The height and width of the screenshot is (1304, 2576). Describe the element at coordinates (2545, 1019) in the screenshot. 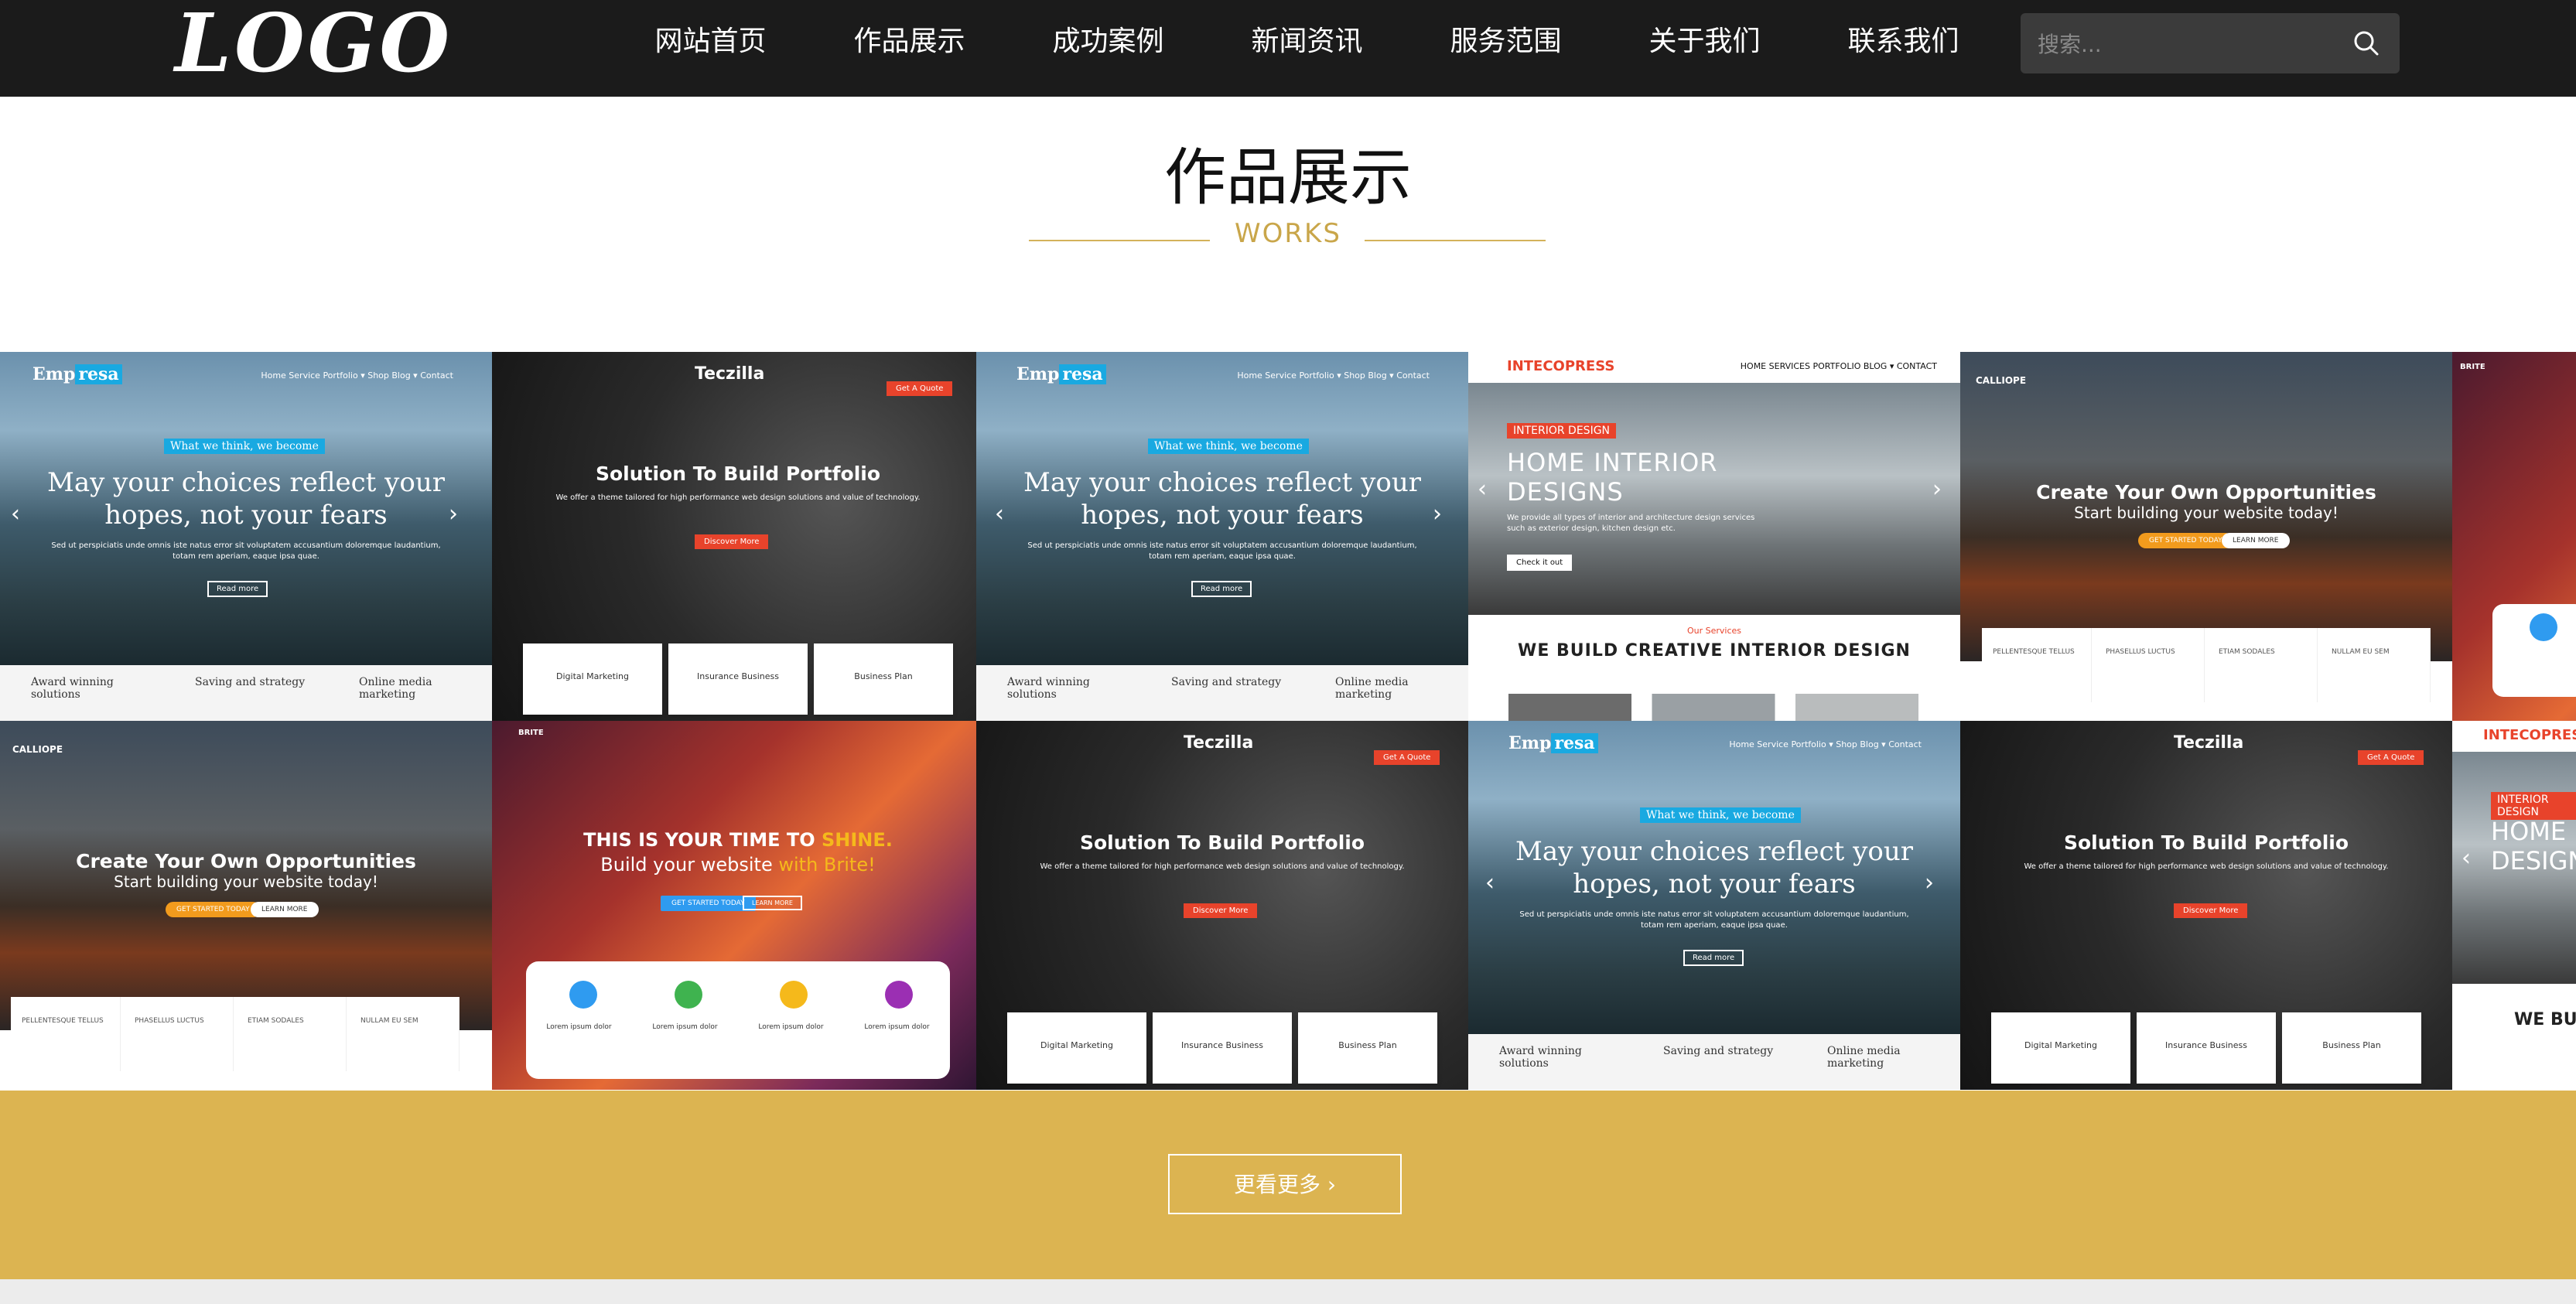

I see `template-section-heading: WE BUILD CREATIVE INTERIOR DESIGN` at that location.